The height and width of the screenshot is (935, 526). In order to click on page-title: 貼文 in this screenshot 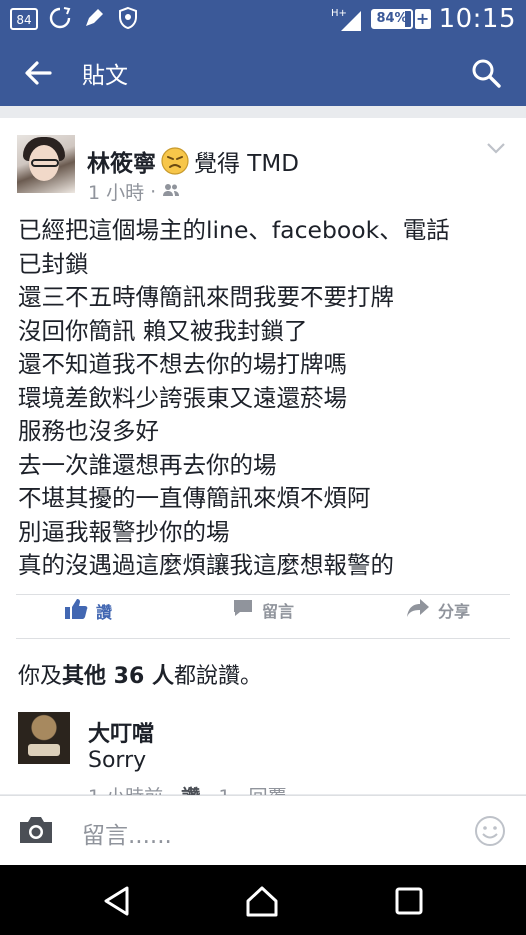, I will do `click(105, 76)`.